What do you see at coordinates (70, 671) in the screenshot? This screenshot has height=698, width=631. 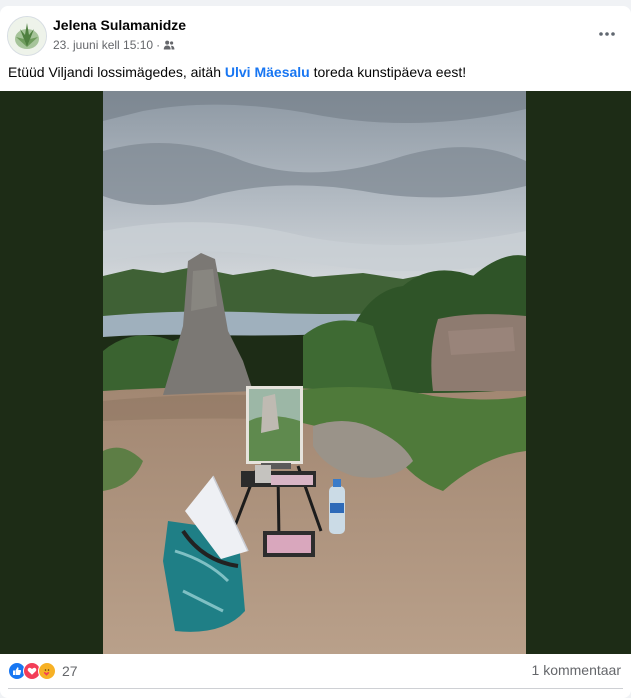 I see `reaction-count: 27` at bounding box center [70, 671].